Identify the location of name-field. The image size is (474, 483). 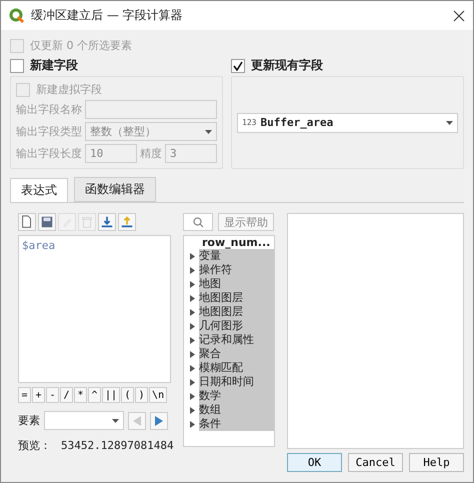
(151, 109).